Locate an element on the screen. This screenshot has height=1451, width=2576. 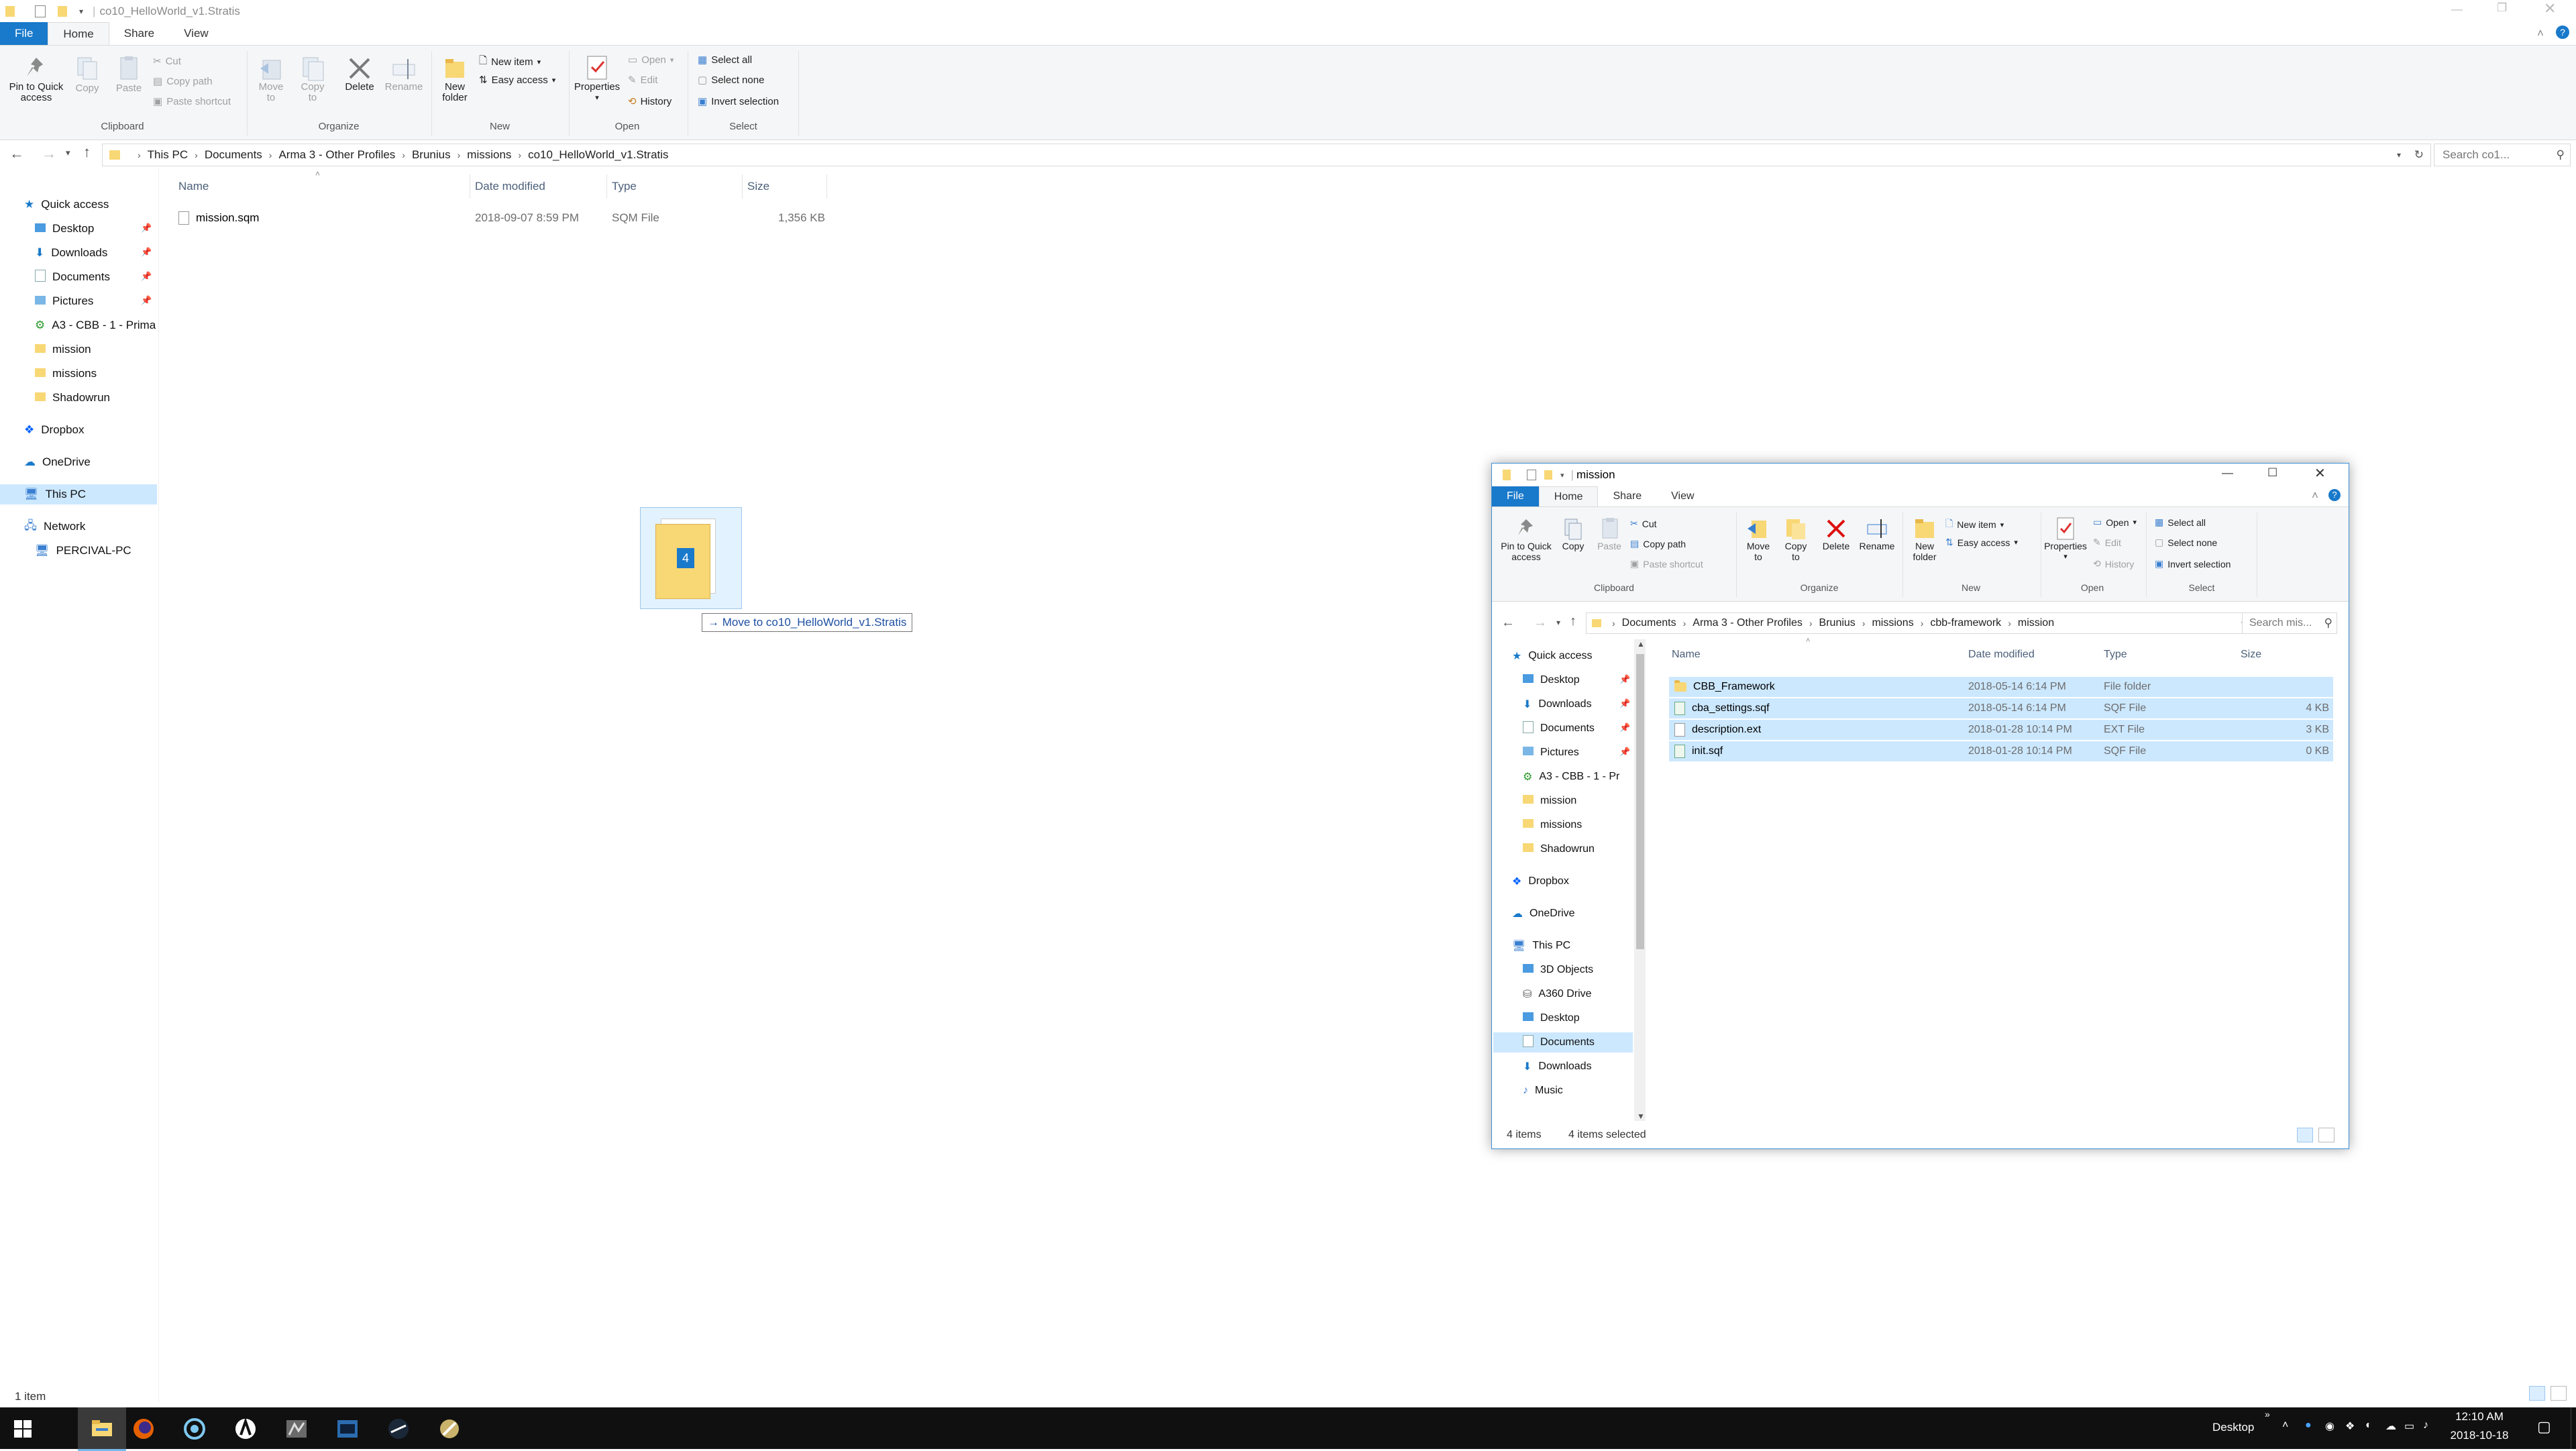
easy-access-button: ⇅ Easy access ▾ is located at coordinates (1981, 542).